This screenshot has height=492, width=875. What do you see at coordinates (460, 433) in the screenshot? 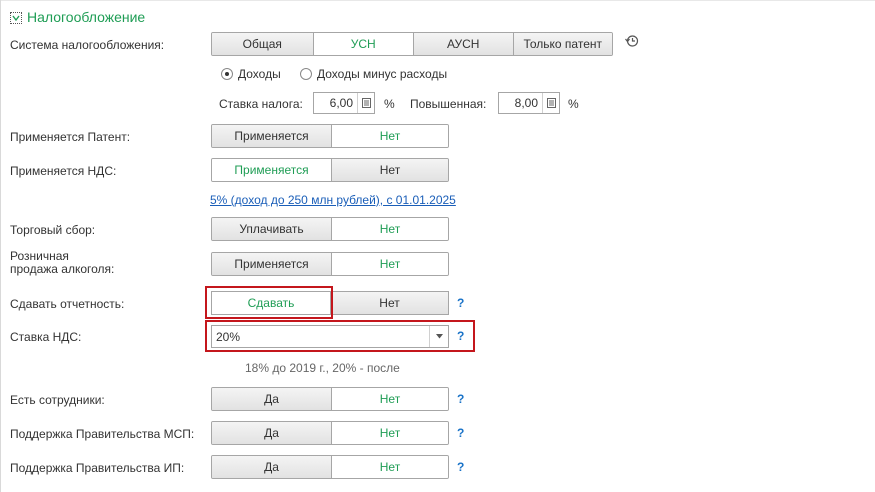
I see `msp-support-help-icon: ?` at bounding box center [460, 433].